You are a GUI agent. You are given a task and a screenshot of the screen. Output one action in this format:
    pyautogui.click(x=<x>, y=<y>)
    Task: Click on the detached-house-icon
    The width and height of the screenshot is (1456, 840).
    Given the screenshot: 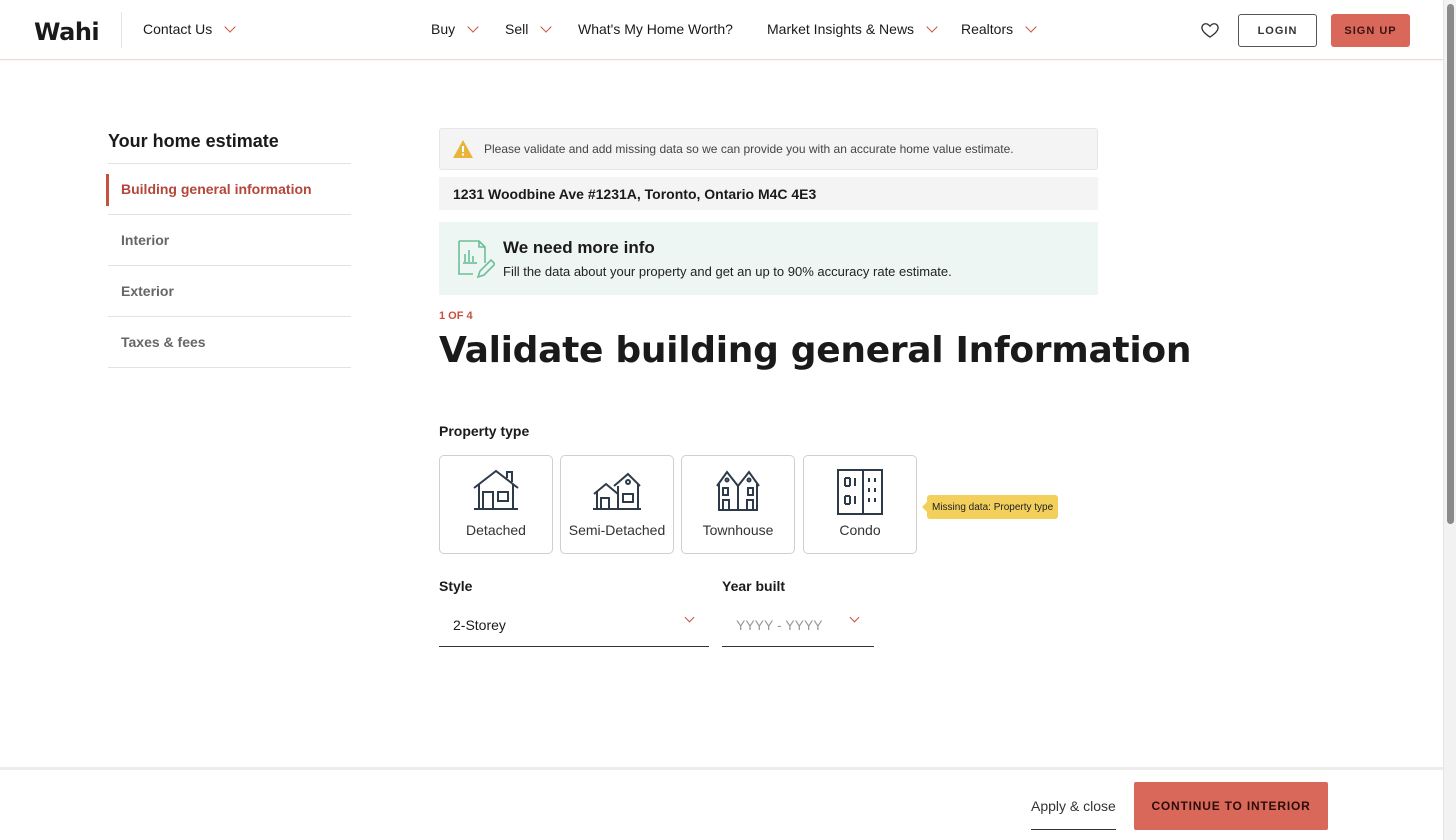 What is the action you would take?
    pyautogui.click(x=496, y=489)
    